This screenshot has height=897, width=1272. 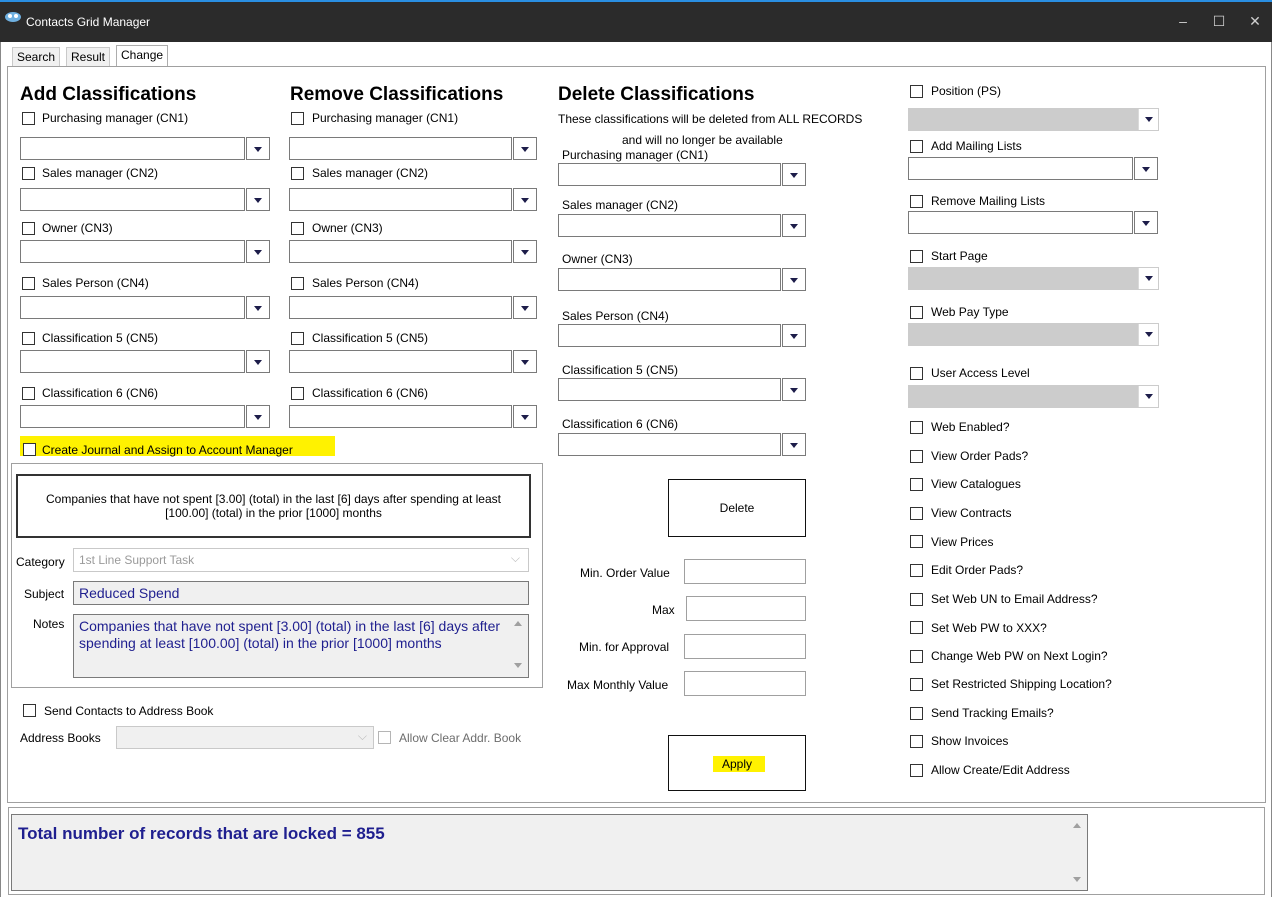 I want to click on remove-cn1-combo, so click(x=414, y=148).